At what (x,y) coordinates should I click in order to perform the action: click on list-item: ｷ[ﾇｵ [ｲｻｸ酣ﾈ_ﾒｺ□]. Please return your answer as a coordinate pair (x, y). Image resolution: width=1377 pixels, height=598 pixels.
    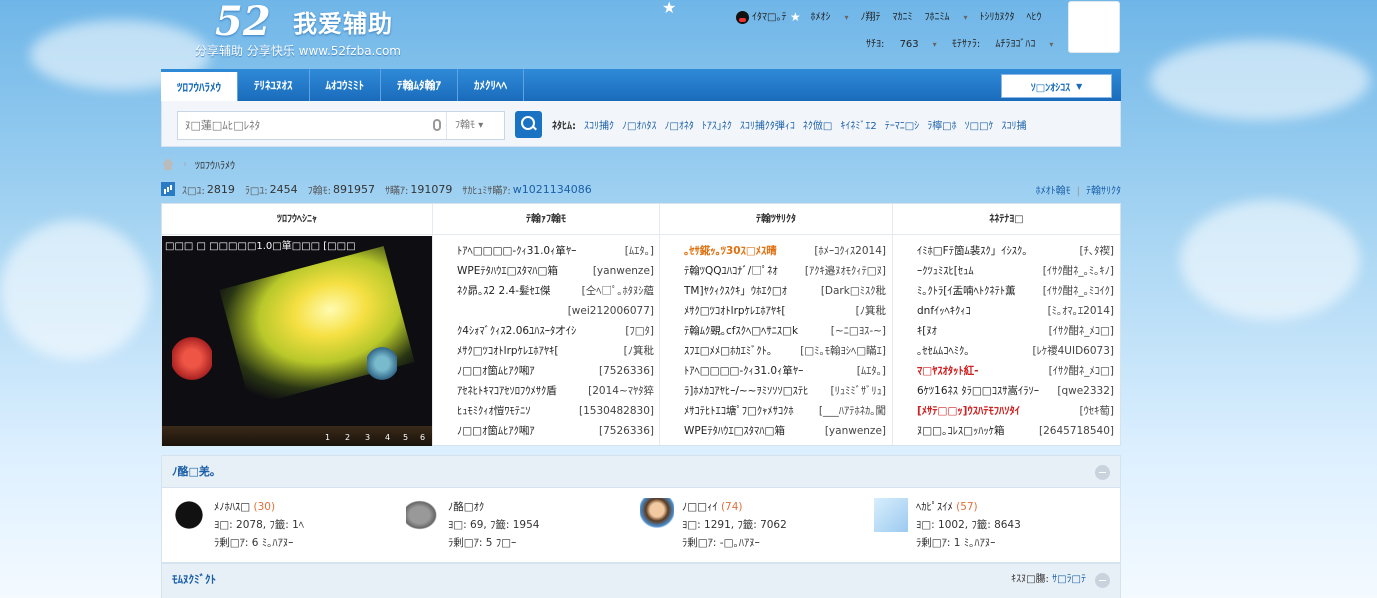
    Looking at the image, I should click on (1015, 331).